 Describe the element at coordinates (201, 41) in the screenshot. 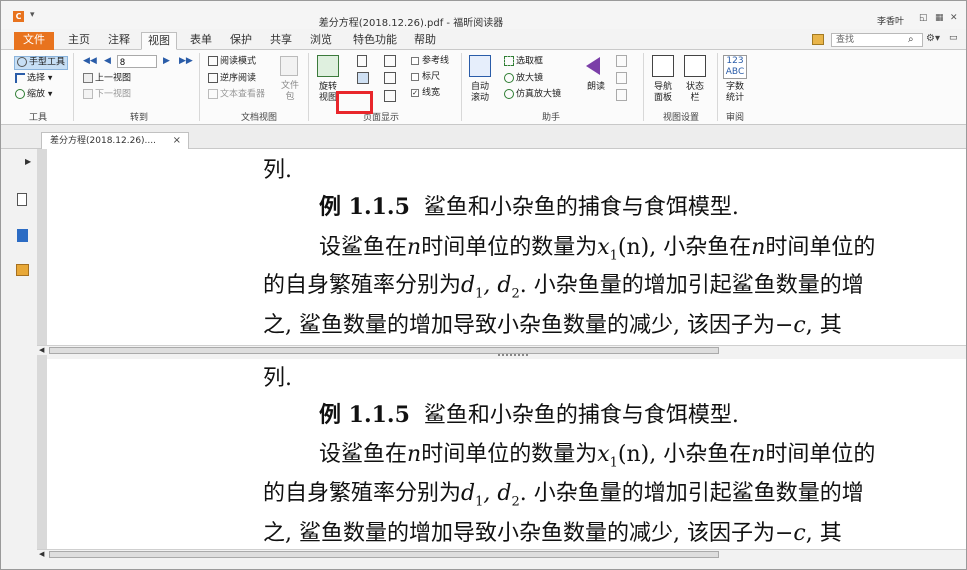

I see `tab-form: 表单` at that location.